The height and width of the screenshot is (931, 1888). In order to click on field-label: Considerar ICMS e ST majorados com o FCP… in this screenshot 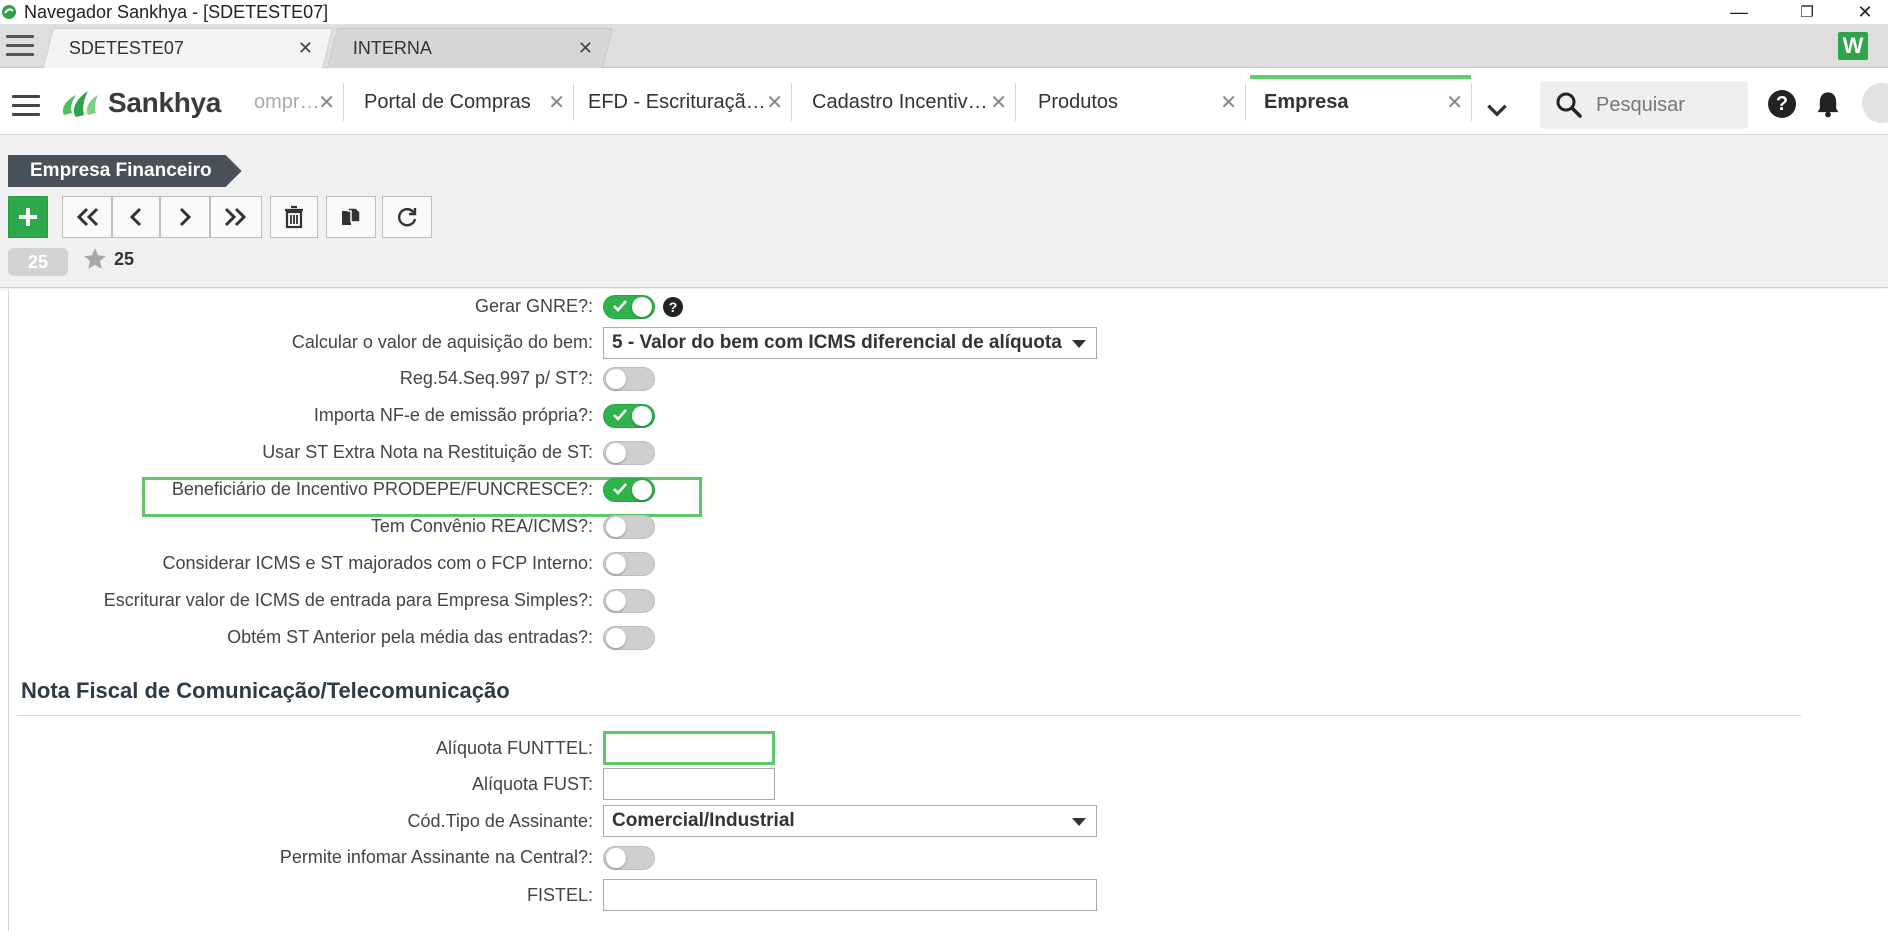, I will do `click(377, 563)`.